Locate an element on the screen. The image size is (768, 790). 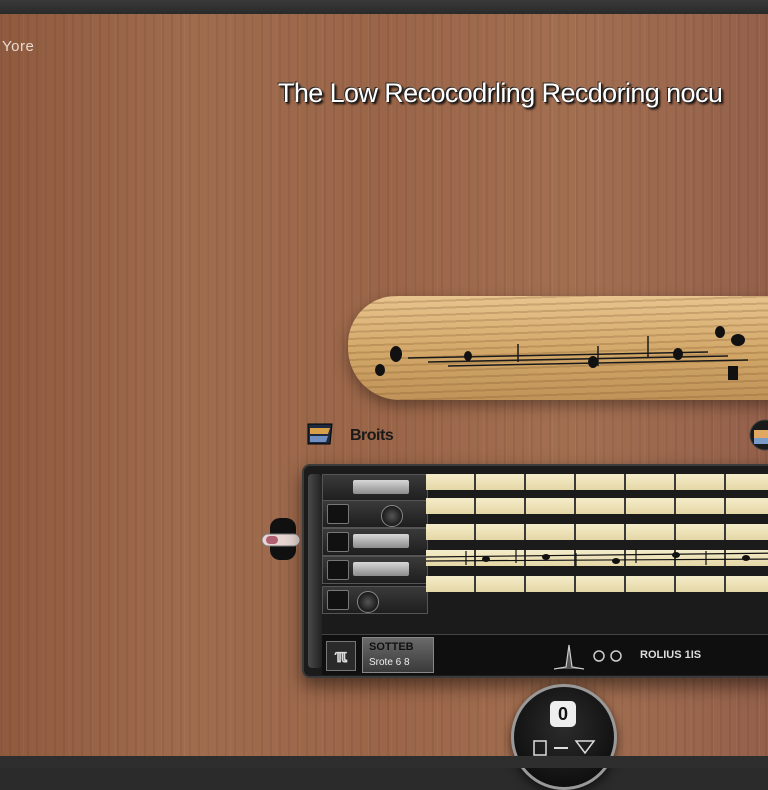
footer-display: SOTTEB Srote 6 8 is located at coordinates (398, 655).